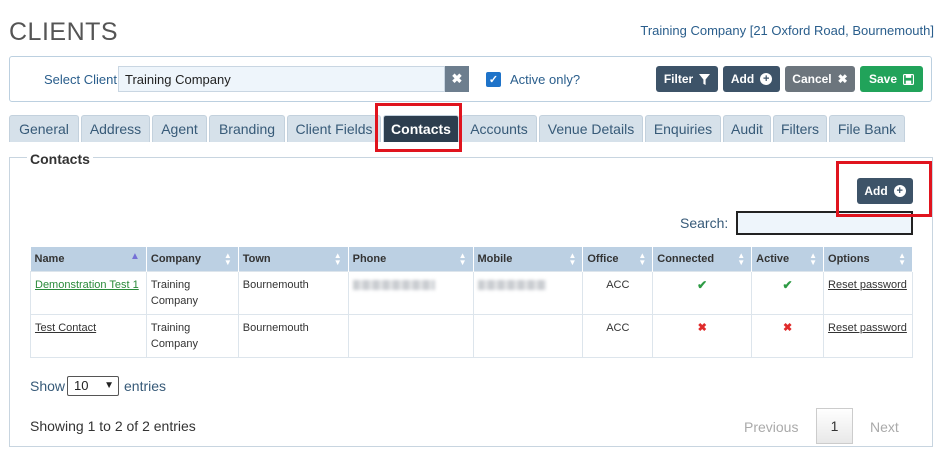  What do you see at coordinates (788, 259) in the screenshot?
I see `column-header-active: Active ▲ ▼` at bounding box center [788, 259].